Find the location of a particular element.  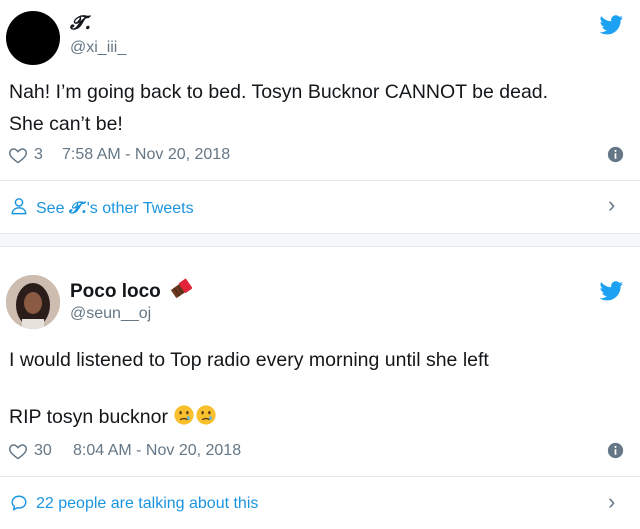

like-count: 3 is located at coordinates (38, 155).